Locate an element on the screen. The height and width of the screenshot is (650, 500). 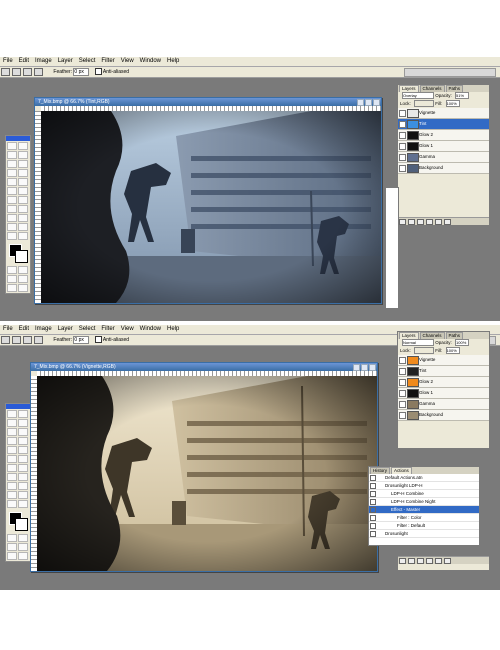
menu-view: View is located at coordinates (127, 61).